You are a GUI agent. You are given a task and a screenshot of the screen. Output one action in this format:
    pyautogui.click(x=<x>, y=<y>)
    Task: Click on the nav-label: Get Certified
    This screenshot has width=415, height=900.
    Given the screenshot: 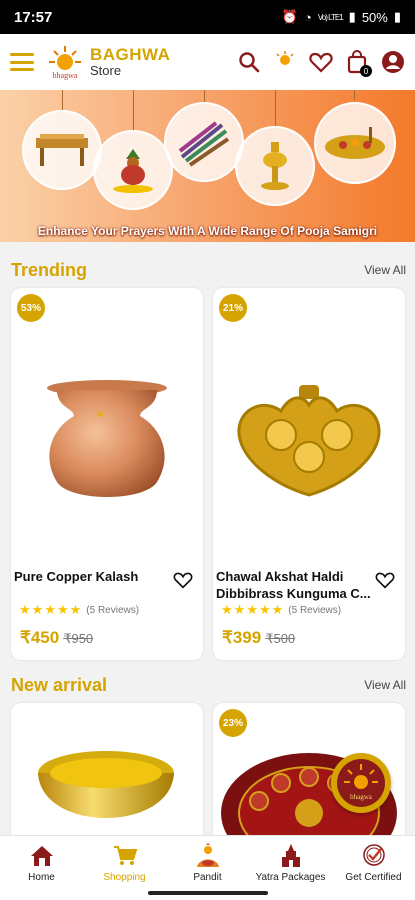 What is the action you would take?
    pyautogui.click(x=373, y=877)
    